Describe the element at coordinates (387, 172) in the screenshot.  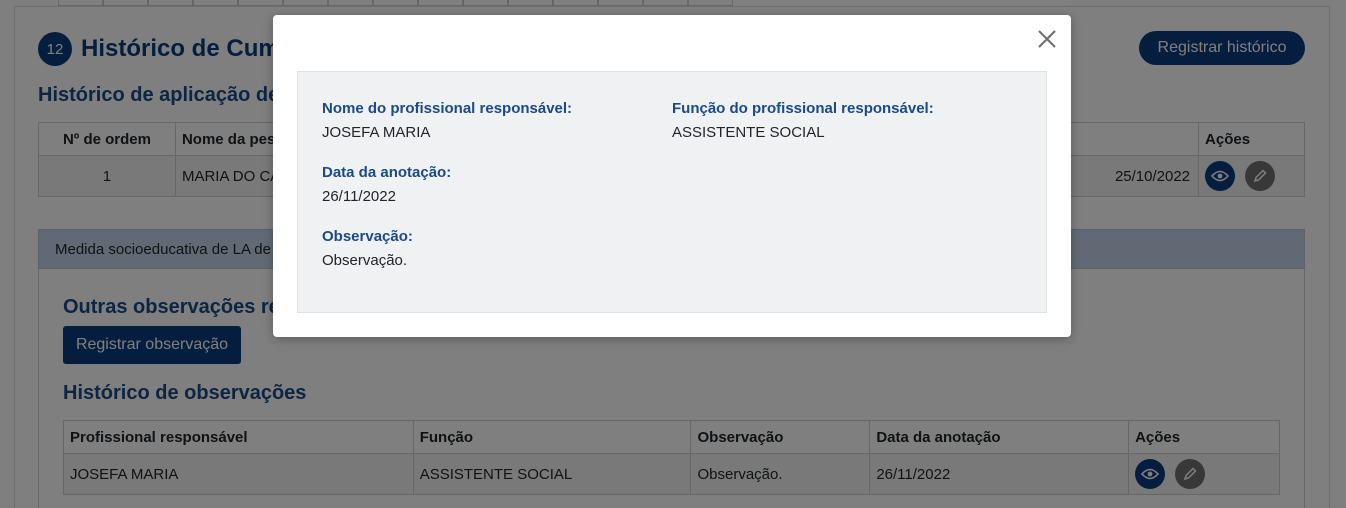
I see `field-label: Data da anotação:` at that location.